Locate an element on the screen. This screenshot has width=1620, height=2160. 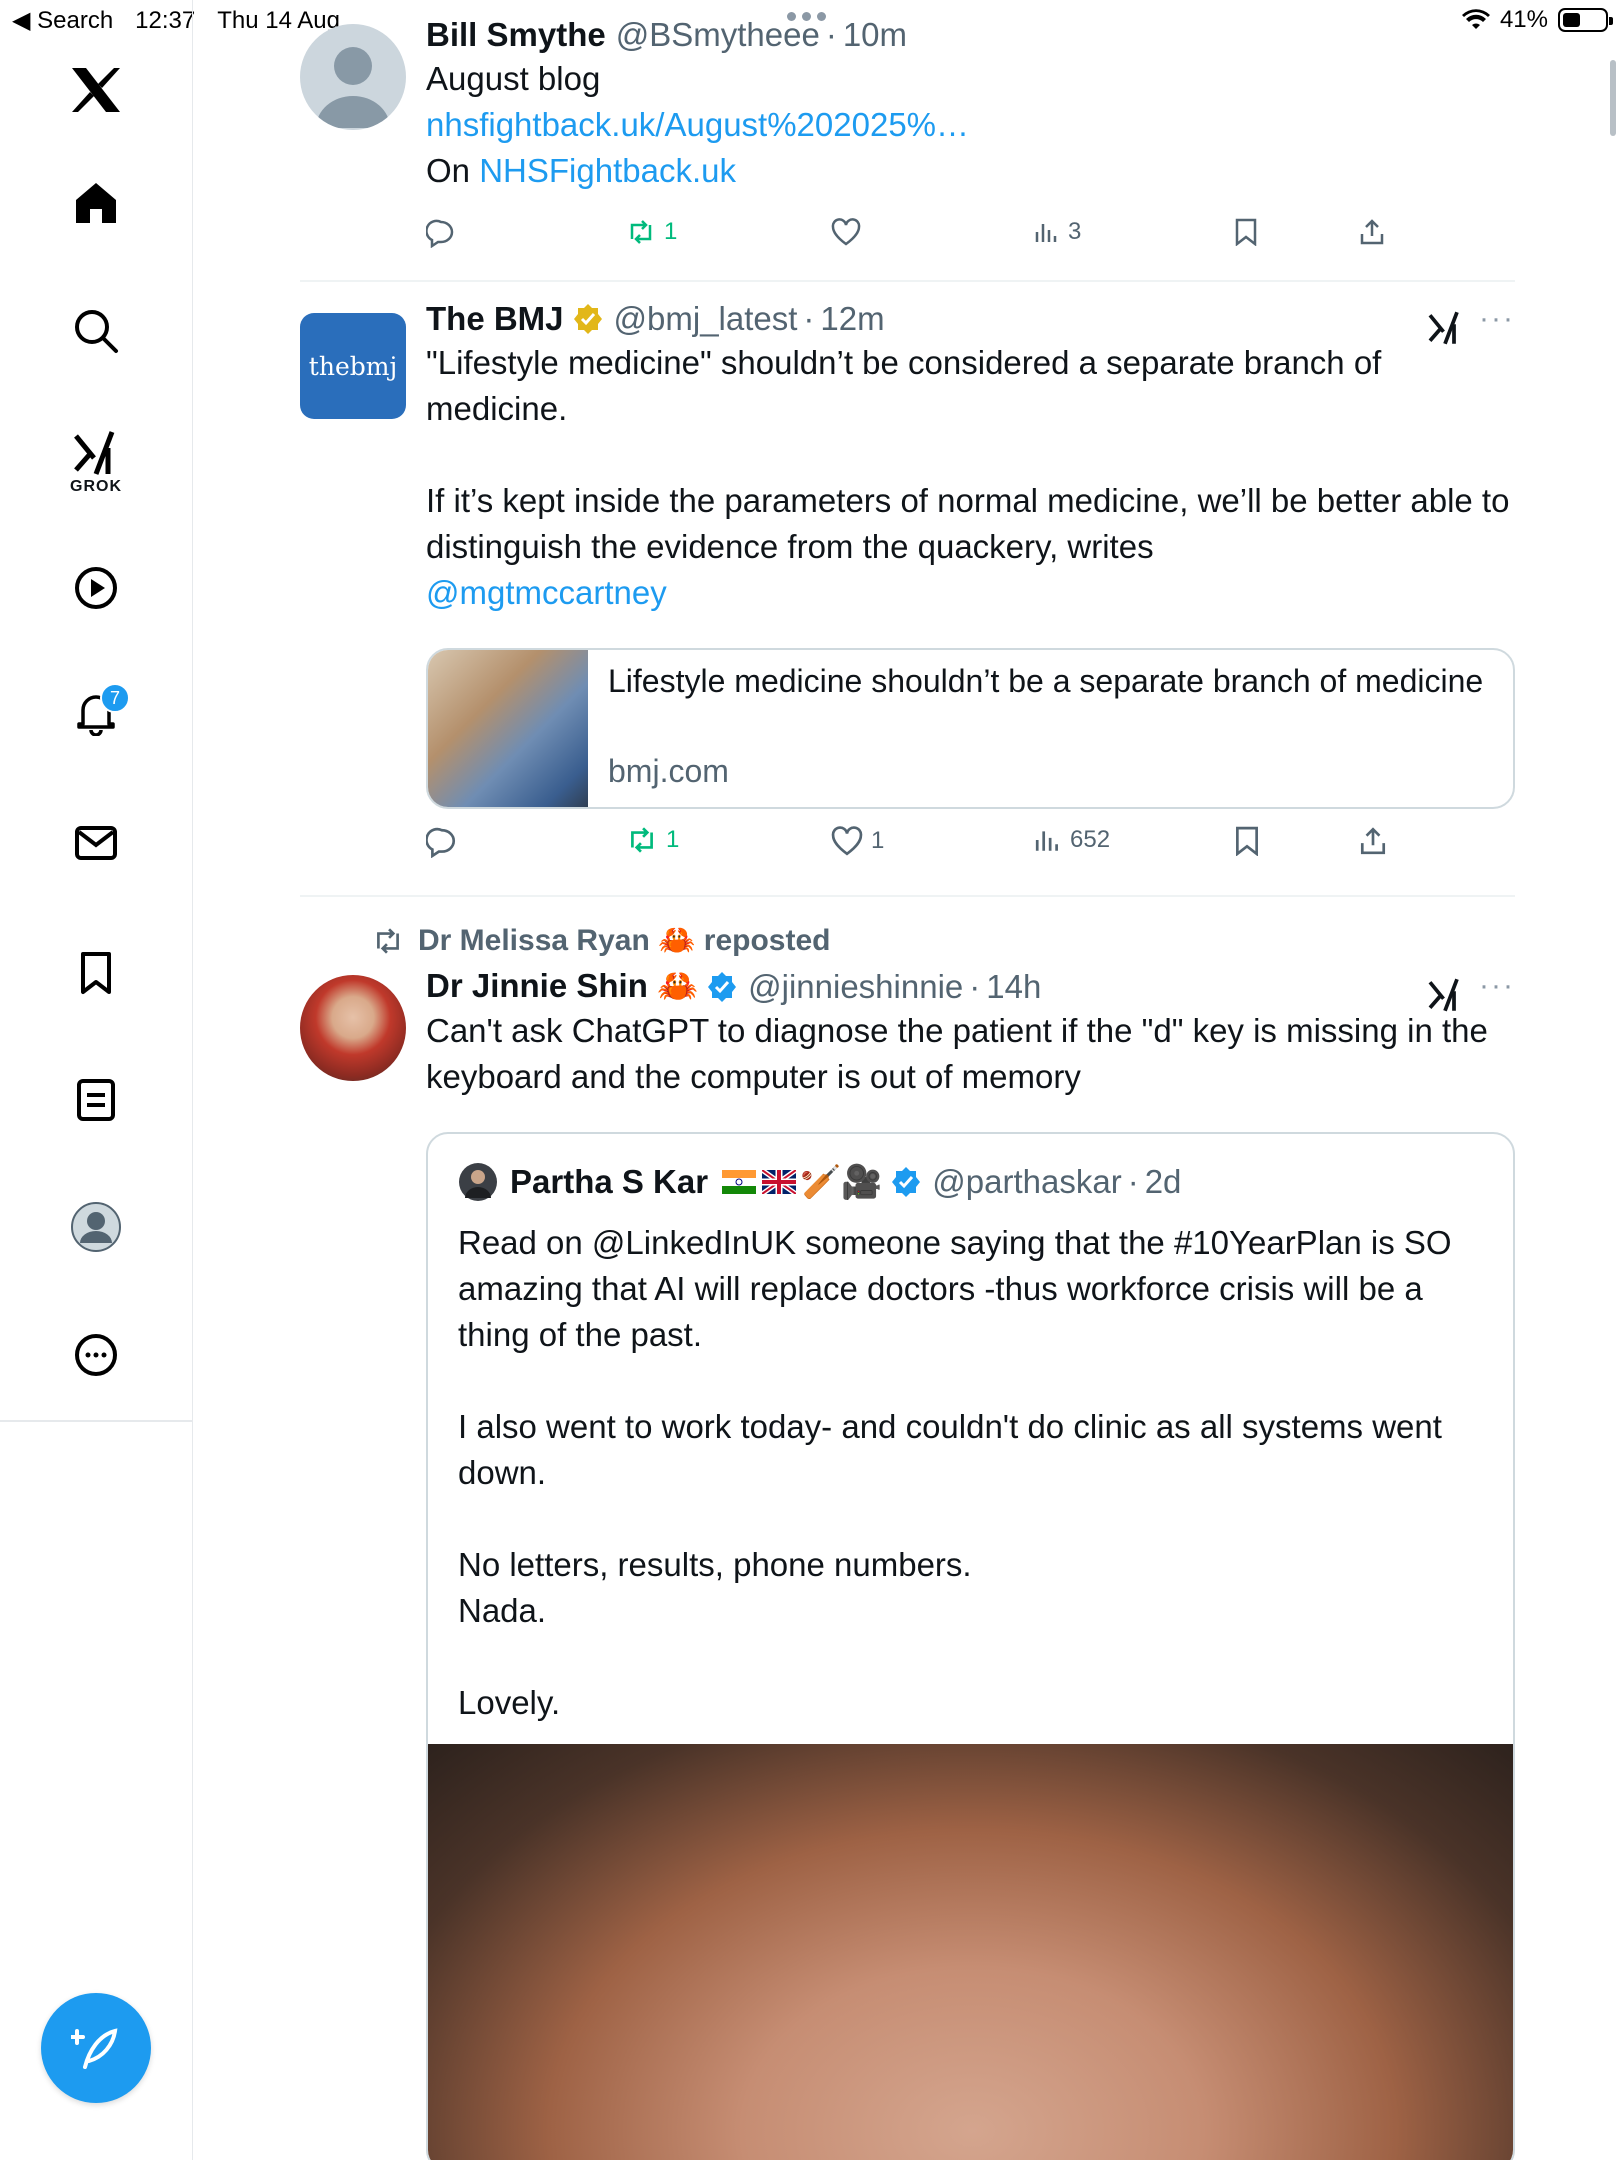
link-card-image is located at coordinates (508, 728).